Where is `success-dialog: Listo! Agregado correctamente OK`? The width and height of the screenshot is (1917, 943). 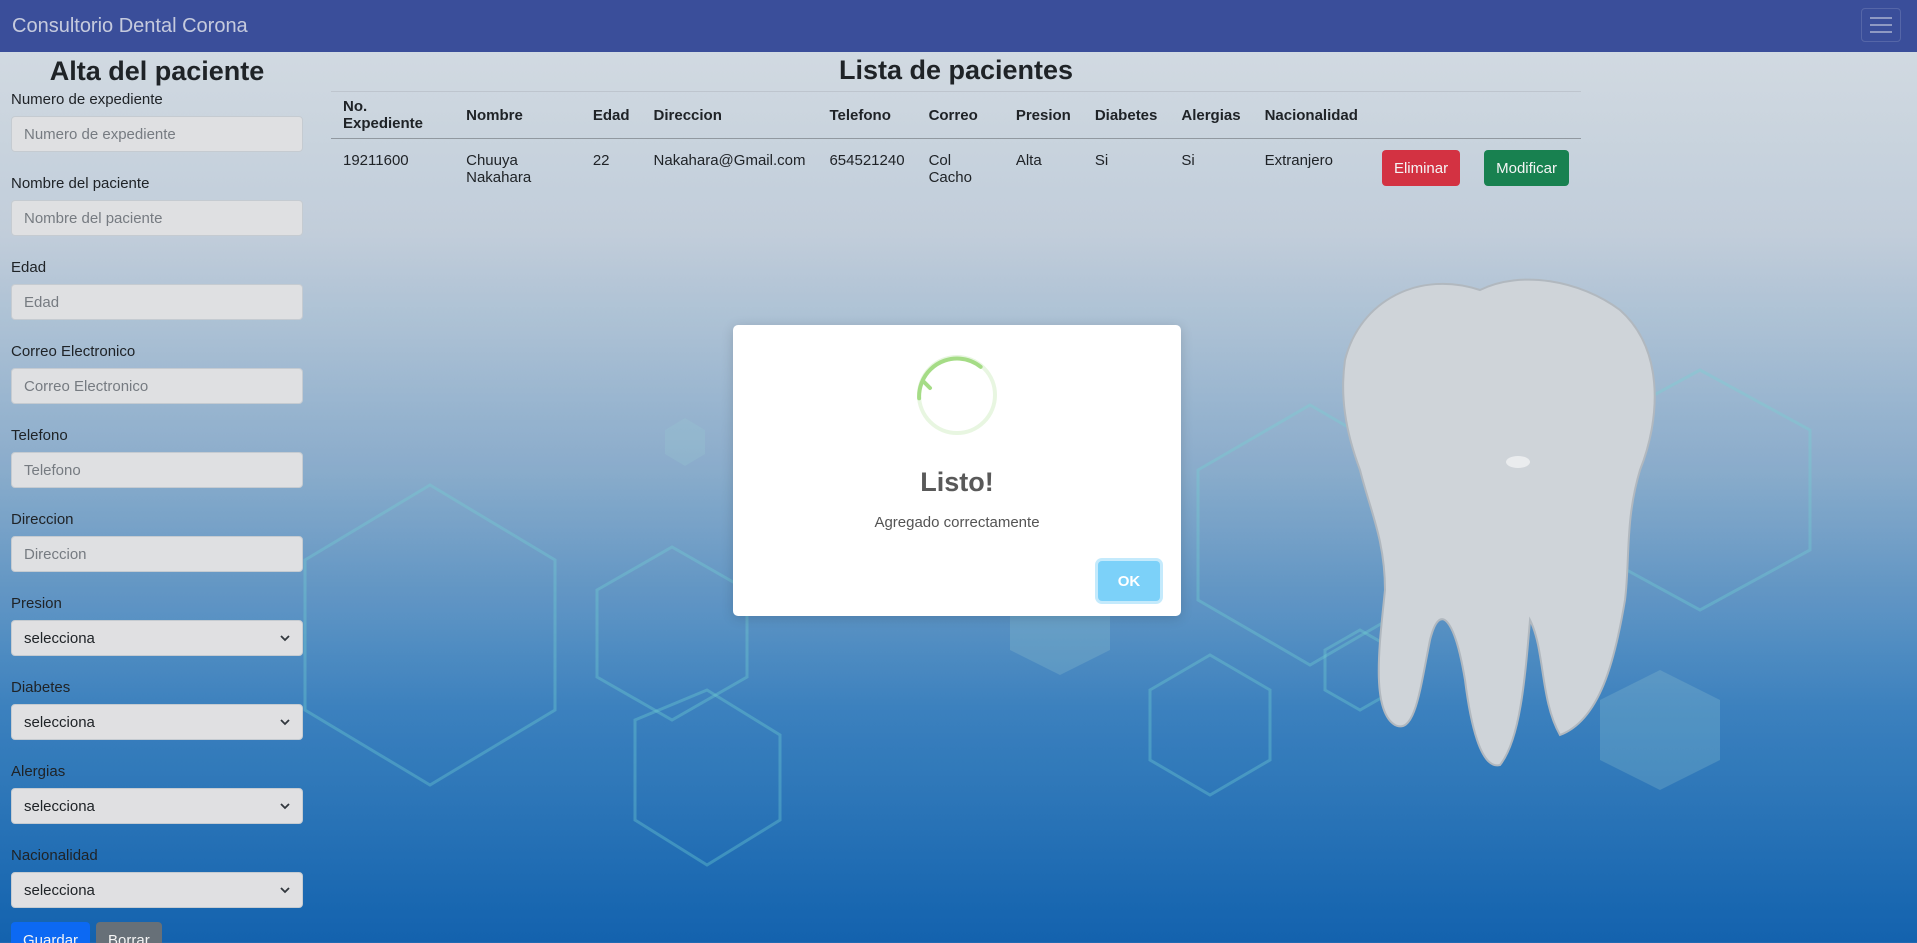 success-dialog: Listo! Agregado correctamente OK is located at coordinates (957, 470).